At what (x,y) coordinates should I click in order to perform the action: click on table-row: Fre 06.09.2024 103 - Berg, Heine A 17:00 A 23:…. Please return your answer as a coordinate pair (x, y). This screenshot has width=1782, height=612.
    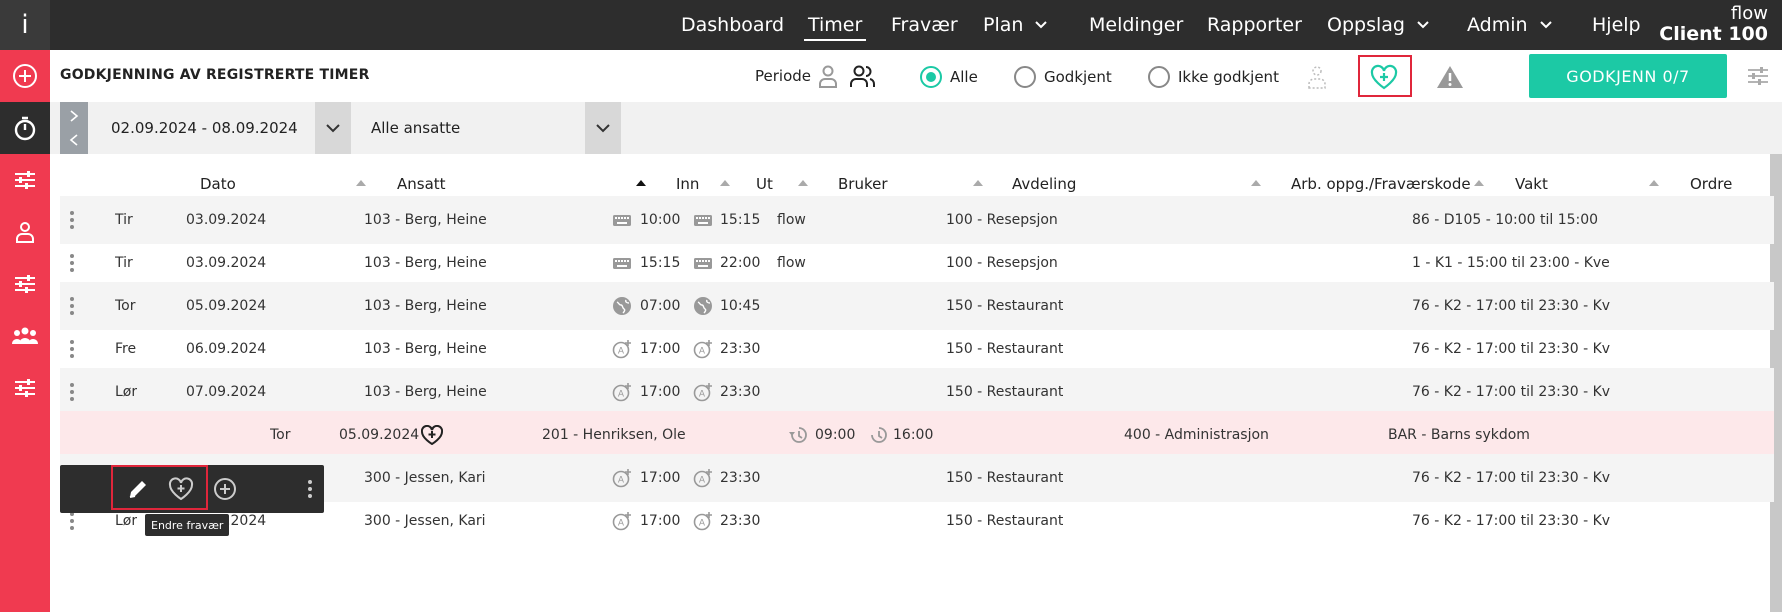
    Looking at the image, I should click on (917, 349).